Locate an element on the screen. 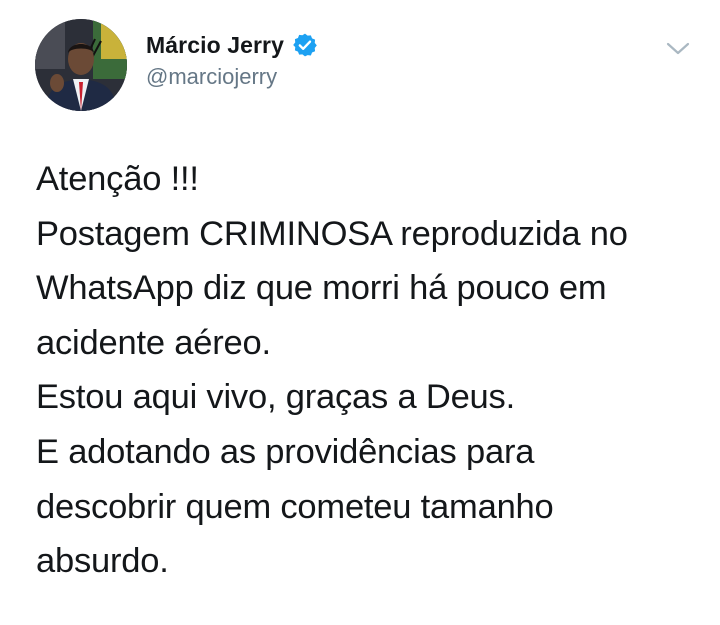  verified-badge-icon is located at coordinates (305, 45).